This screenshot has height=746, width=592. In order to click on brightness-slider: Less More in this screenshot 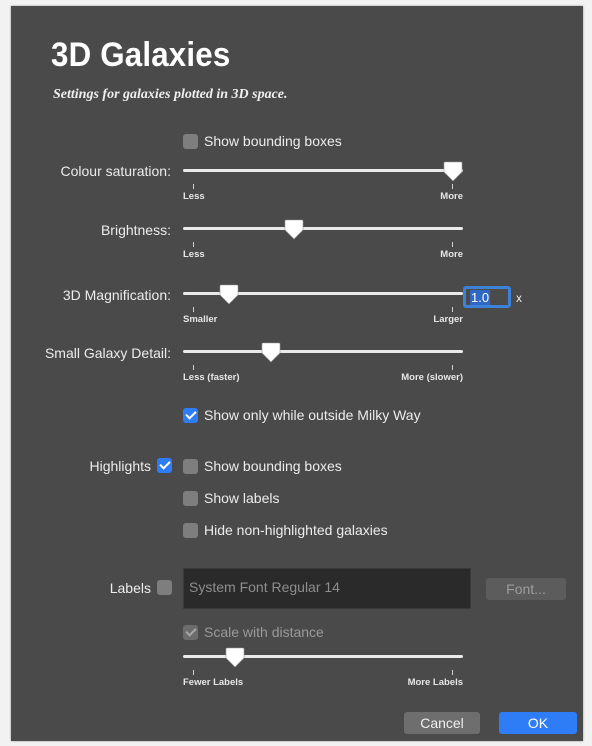, I will do `click(323, 239)`.